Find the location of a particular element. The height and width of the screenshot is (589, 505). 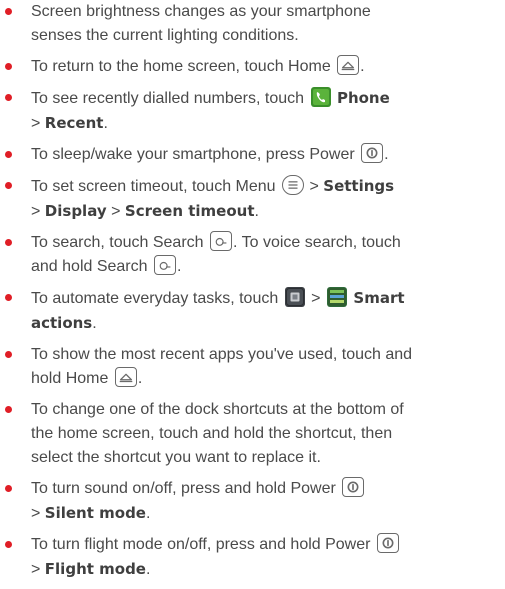

phone-label: Phone is located at coordinates (363, 98).